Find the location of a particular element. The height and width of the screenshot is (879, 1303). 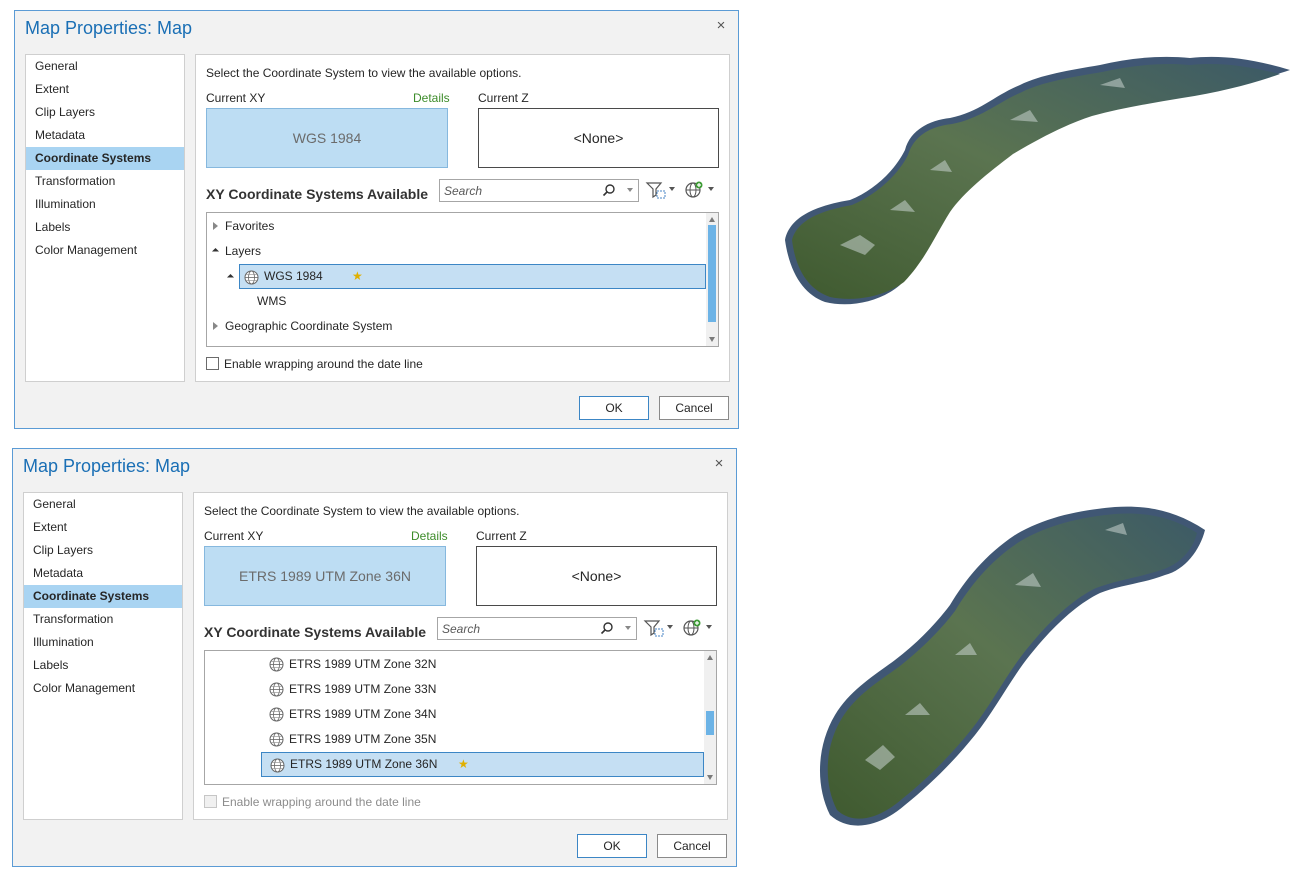

current-z-label: Current Z is located at coordinates (501, 536).